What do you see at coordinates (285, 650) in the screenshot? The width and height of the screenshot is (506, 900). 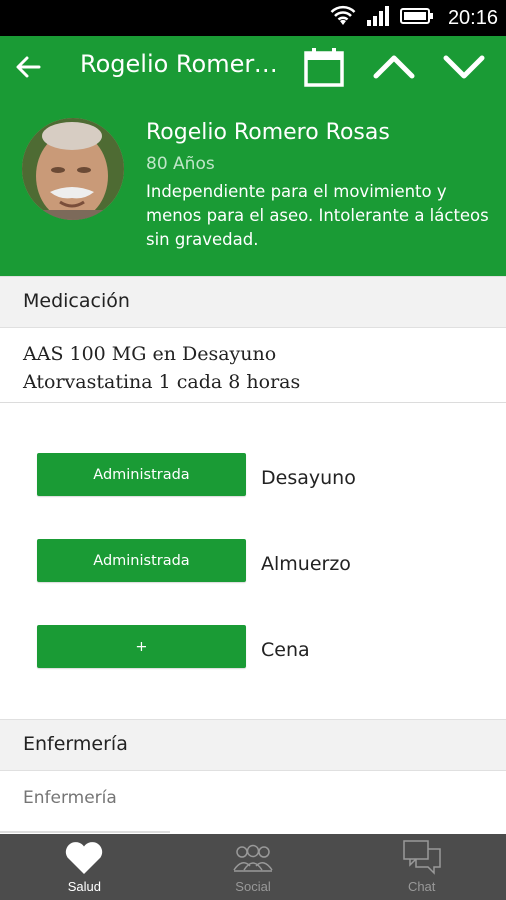 I see `meal-label: Cena` at bounding box center [285, 650].